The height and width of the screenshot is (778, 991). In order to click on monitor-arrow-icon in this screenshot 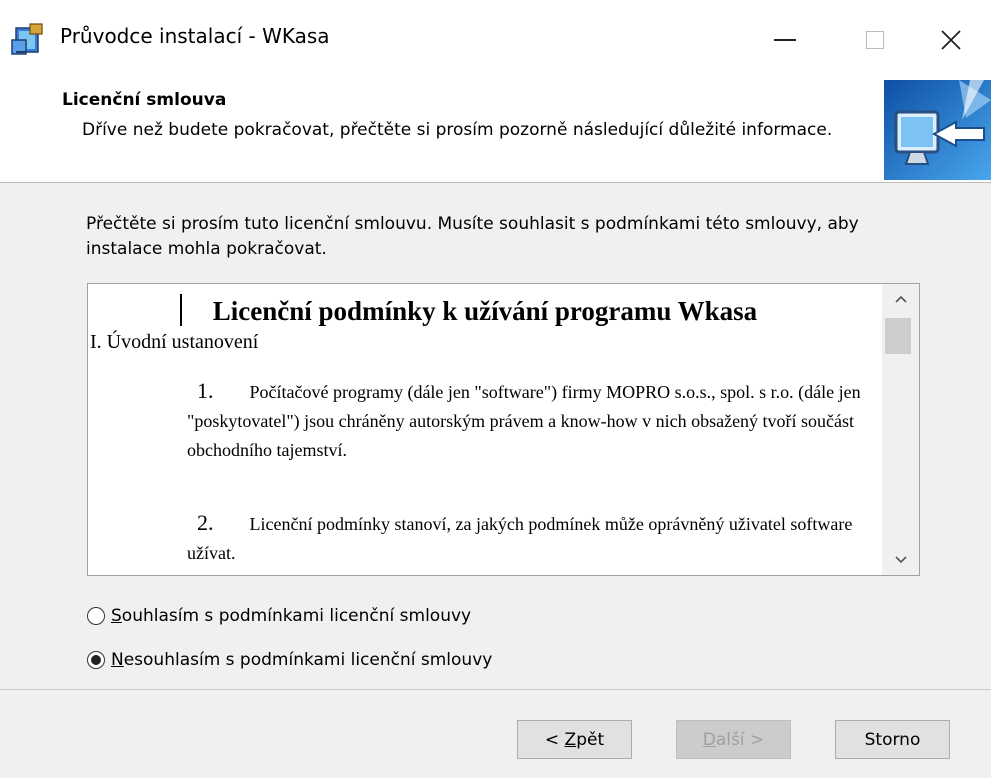, I will do `click(937, 130)`.